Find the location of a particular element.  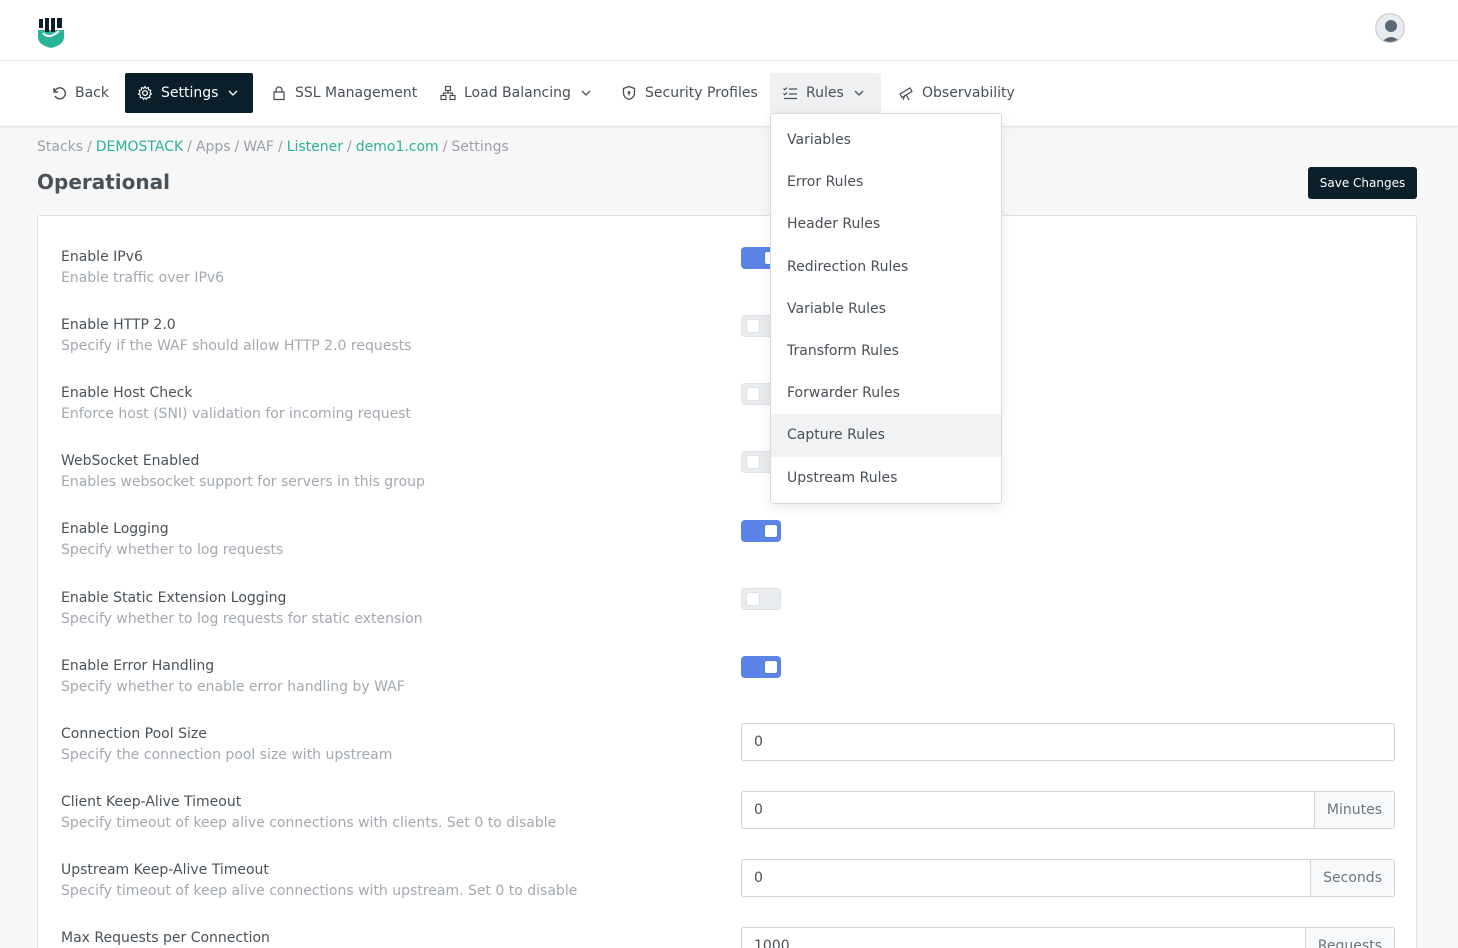

breadcrumb-waf: WAF is located at coordinates (258, 147).